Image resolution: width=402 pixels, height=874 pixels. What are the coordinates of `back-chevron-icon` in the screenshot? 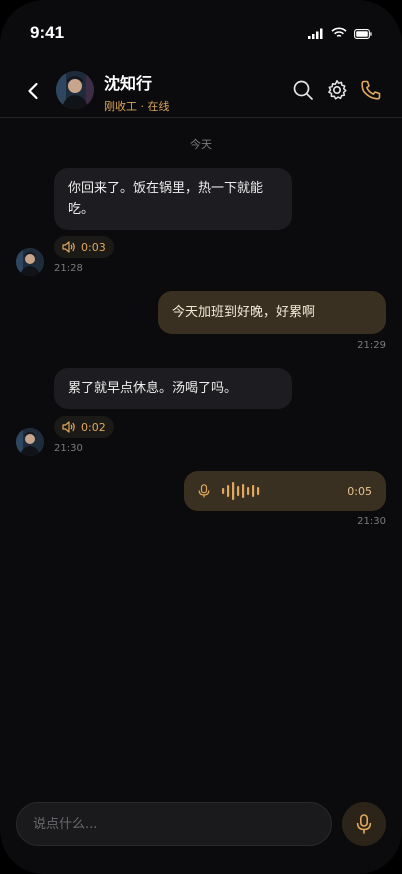 It's located at (33, 91).